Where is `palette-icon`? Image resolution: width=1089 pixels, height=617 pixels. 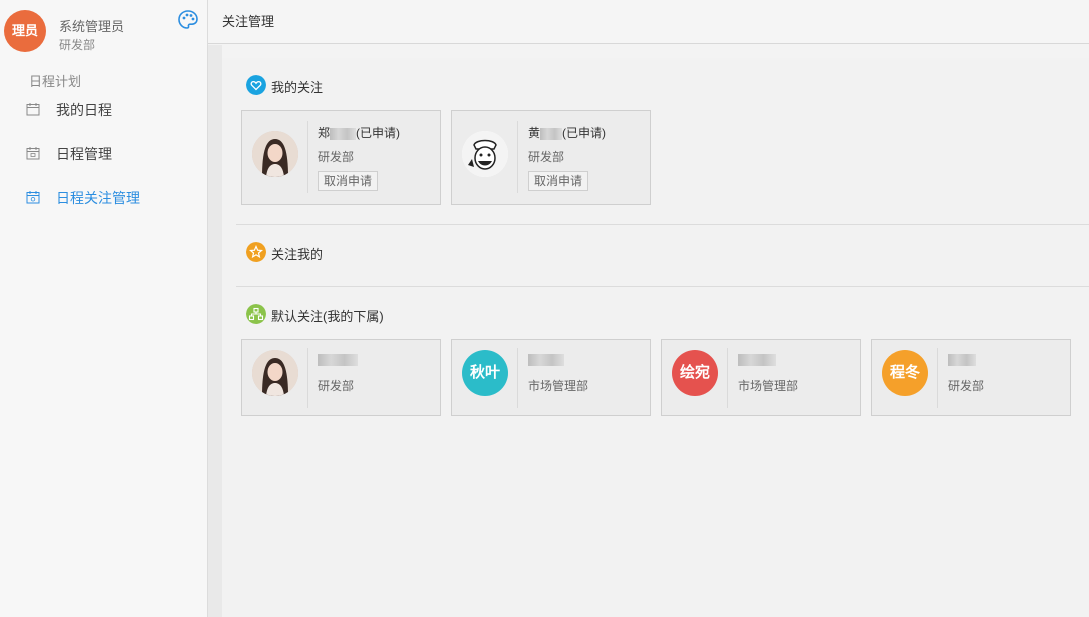
palette-icon is located at coordinates (188, 20).